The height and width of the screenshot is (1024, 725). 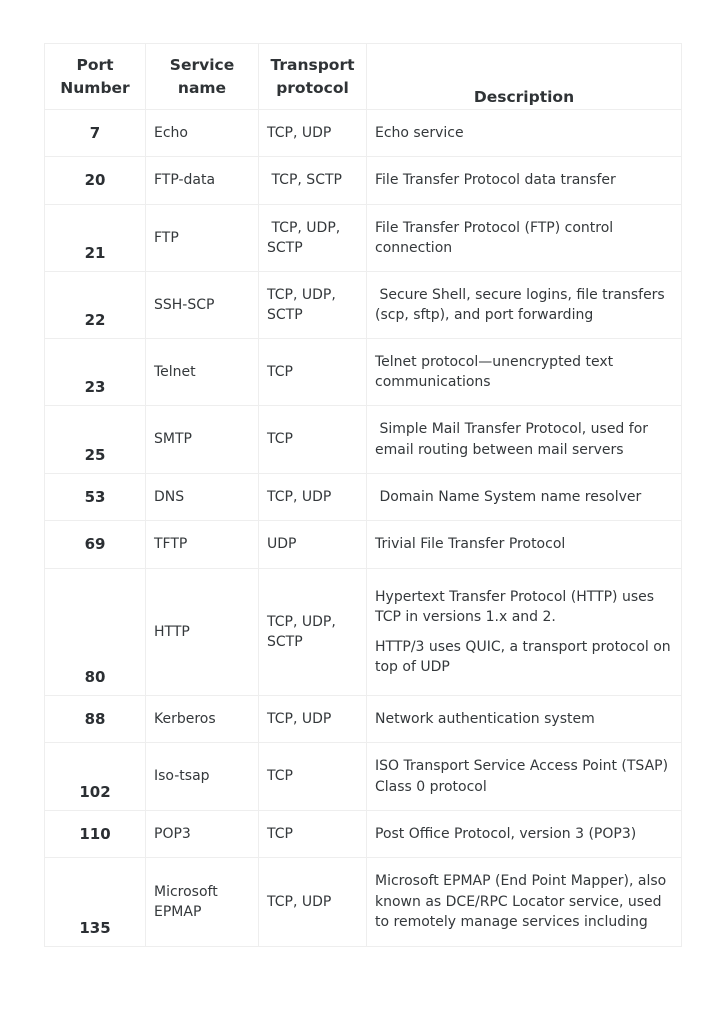 I want to click on service-name-cell: Iso-tsap, so click(x=202, y=776).